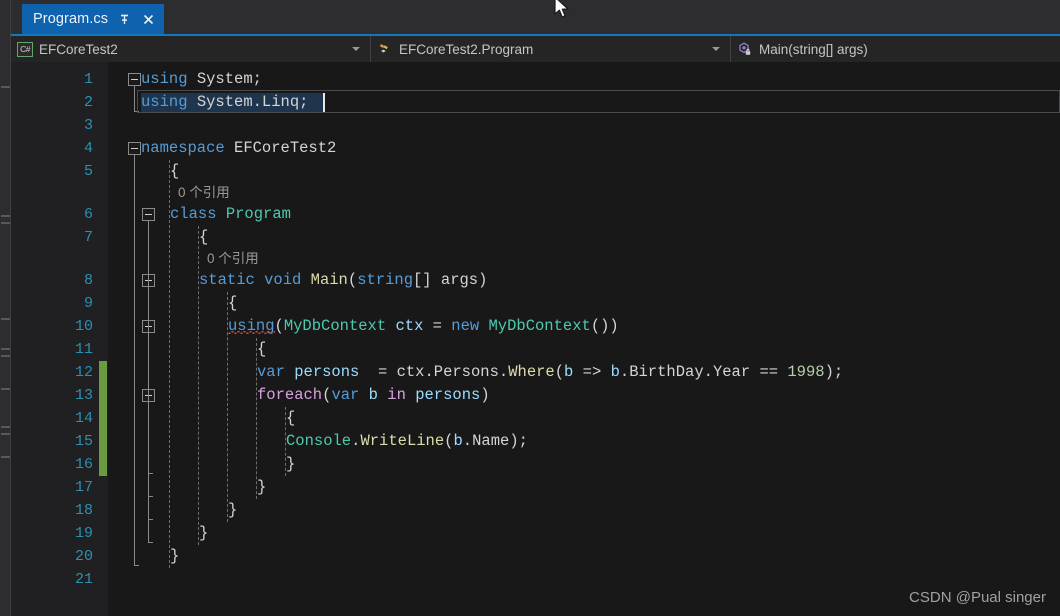  I want to click on line-number: 17, so click(83, 487).